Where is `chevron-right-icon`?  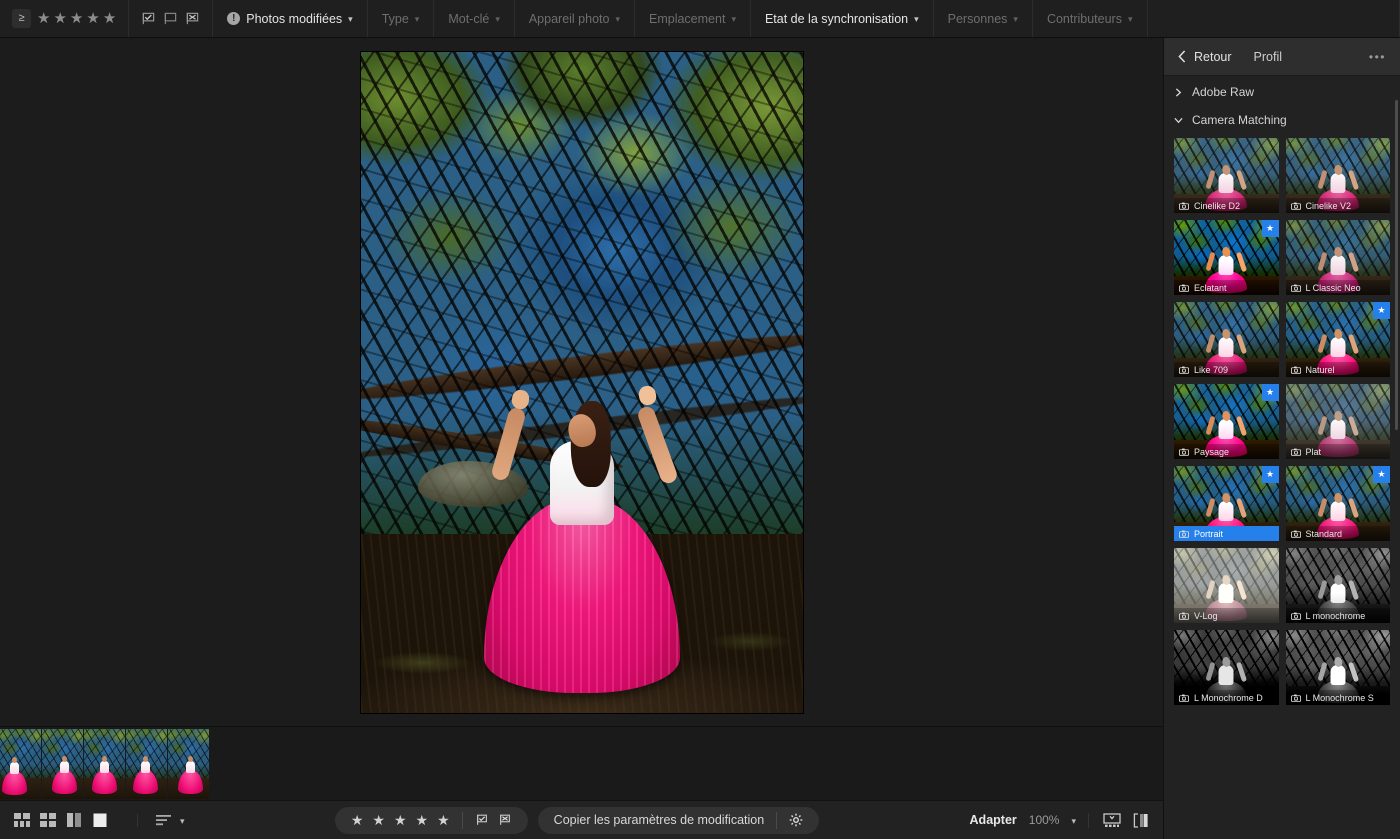 chevron-right-icon is located at coordinates (1178, 92).